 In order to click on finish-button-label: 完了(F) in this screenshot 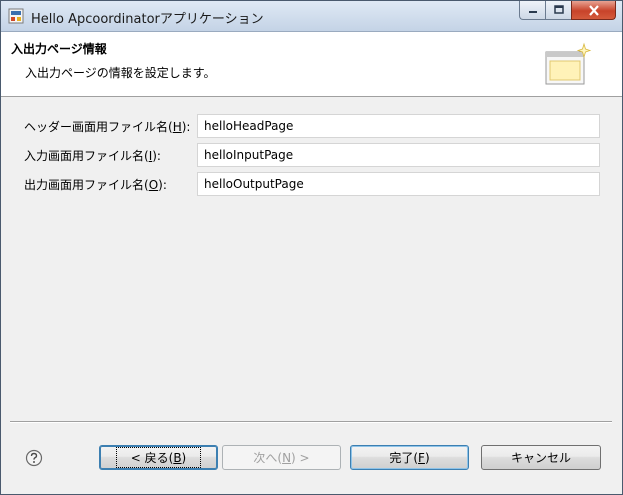, I will do `click(409, 458)`.